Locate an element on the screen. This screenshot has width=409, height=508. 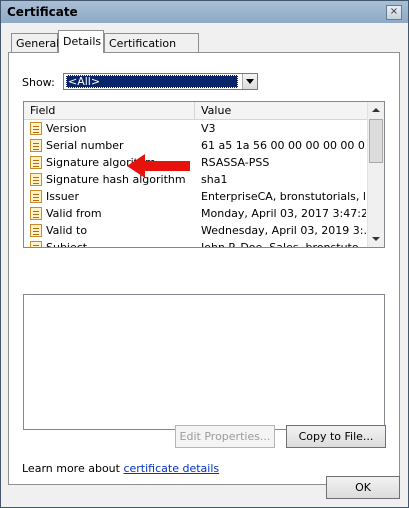
tab-certification-path: Certification Path is located at coordinates (151, 51).